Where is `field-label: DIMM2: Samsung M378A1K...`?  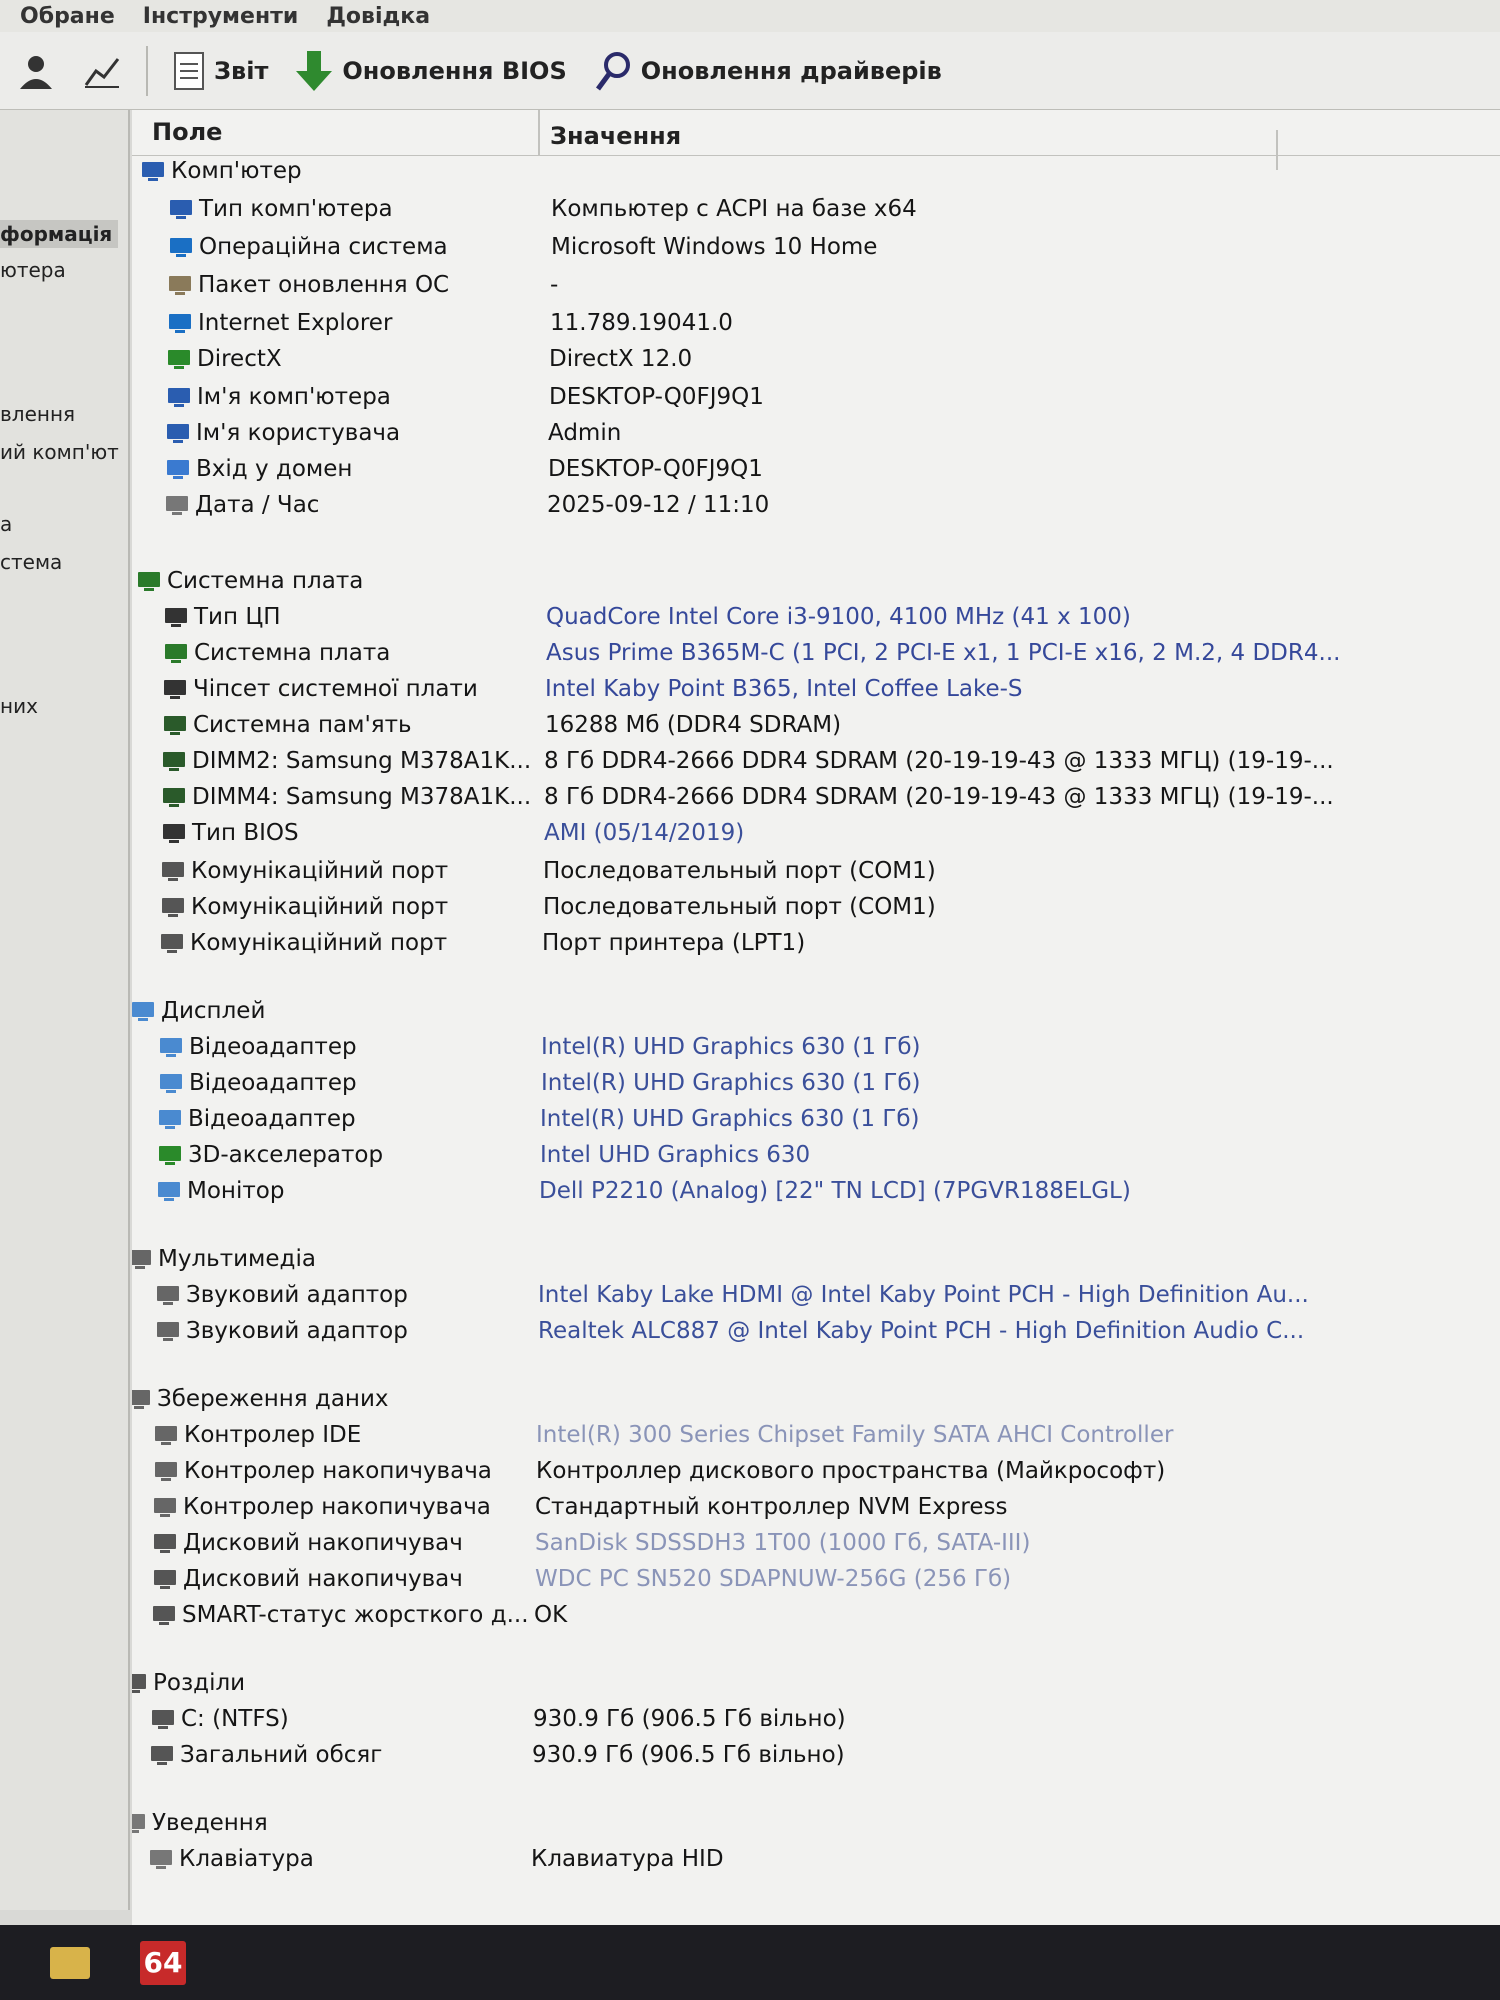 field-label: DIMM2: Samsung M378A1K... is located at coordinates (362, 761).